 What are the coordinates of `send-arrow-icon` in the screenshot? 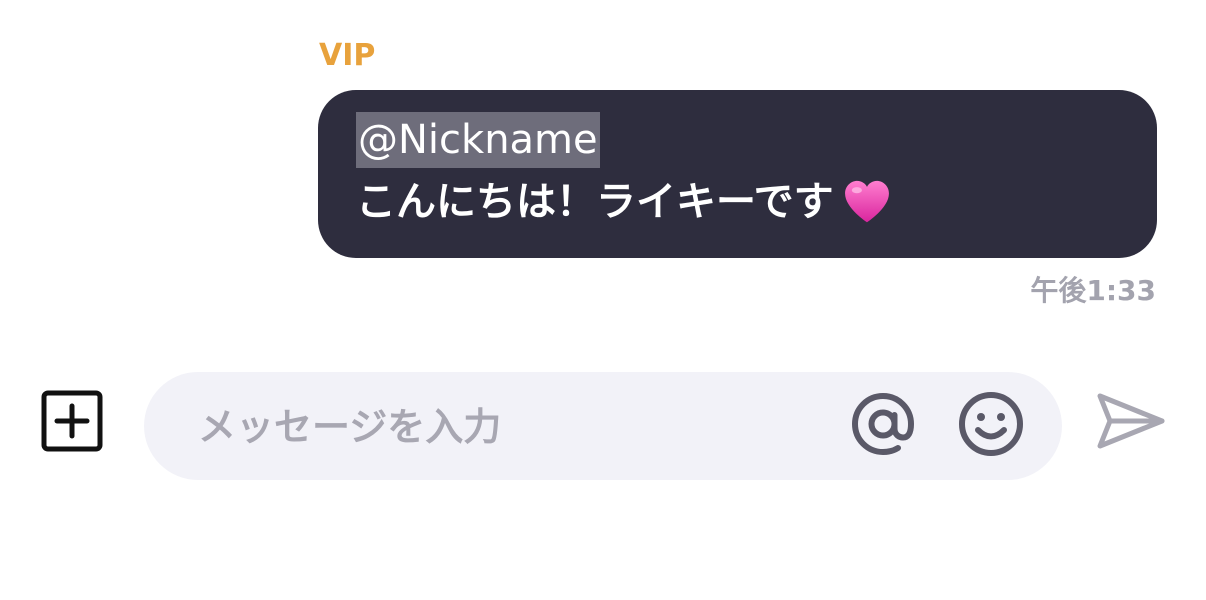 It's located at (1131, 421).